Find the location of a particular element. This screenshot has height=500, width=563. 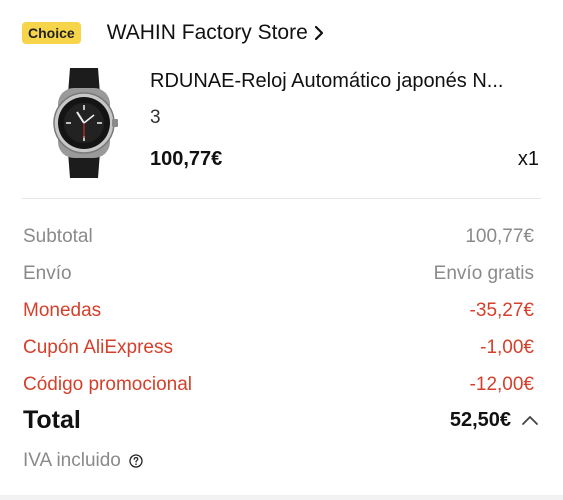

tax-note-row: IVA incluido is located at coordinates (83, 461).